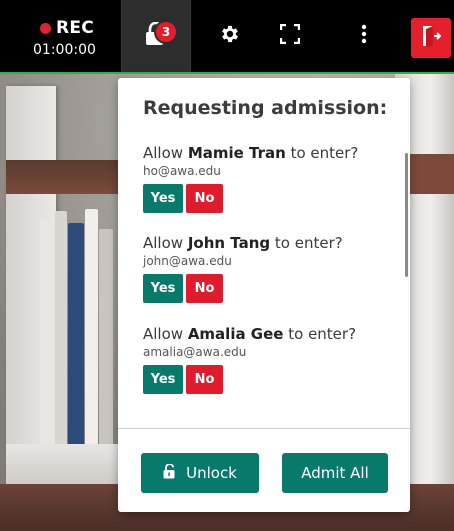 The height and width of the screenshot is (531, 454). I want to click on fullscreen-icon, so click(290, 35).